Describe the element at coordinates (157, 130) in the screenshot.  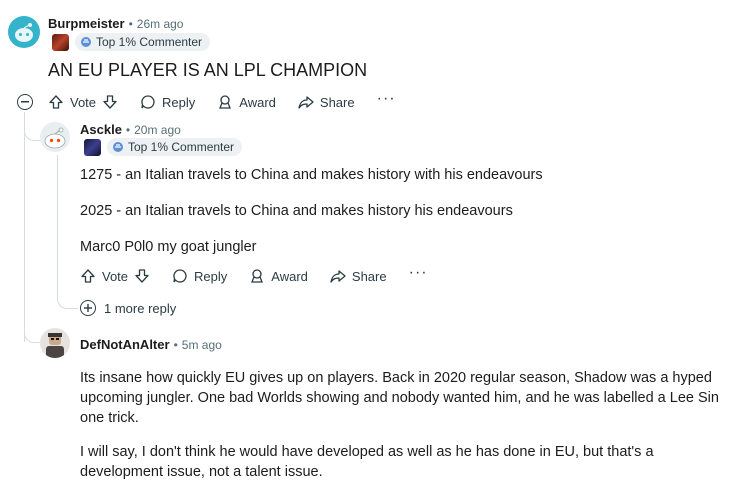
I see `timestamp: 20m ago` at that location.